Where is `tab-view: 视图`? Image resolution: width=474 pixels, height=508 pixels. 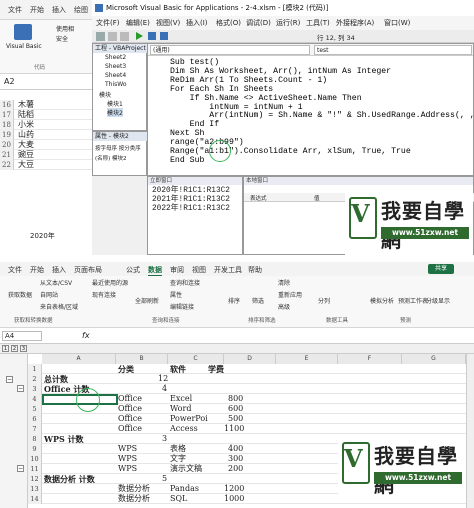 tab-view: 视图 is located at coordinates (199, 270).